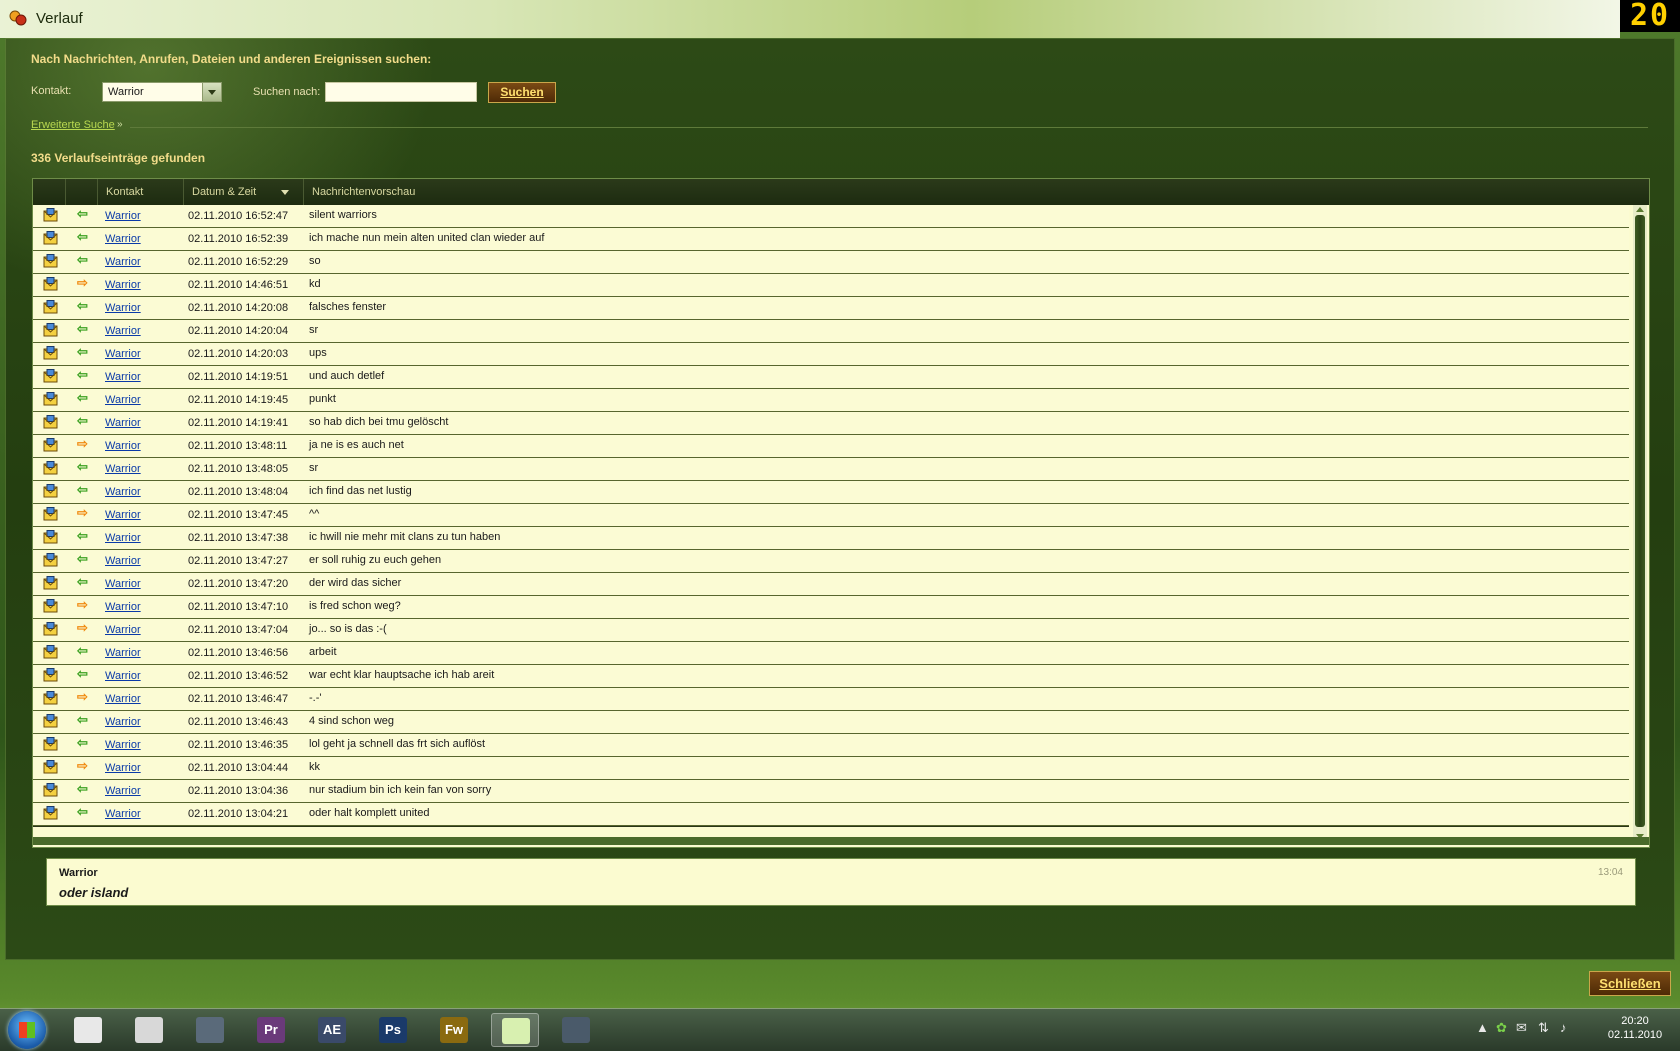 This screenshot has width=1680, height=1051. What do you see at coordinates (831, 354) in the screenshot?
I see `table-row: ⇦ Warrior 02.11.2010 14:20:03 ups` at bounding box center [831, 354].